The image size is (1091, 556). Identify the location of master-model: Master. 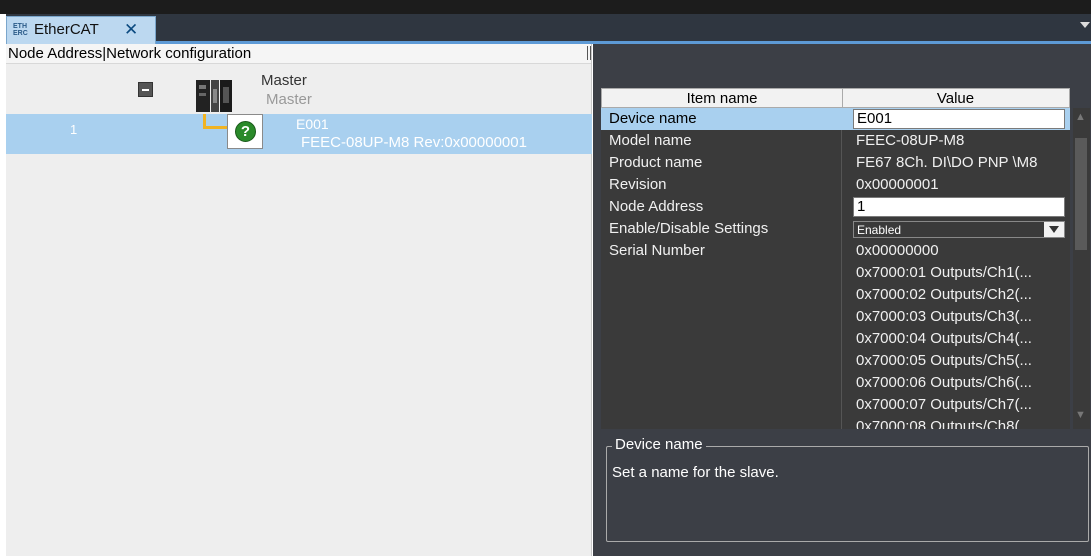
(289, 99).